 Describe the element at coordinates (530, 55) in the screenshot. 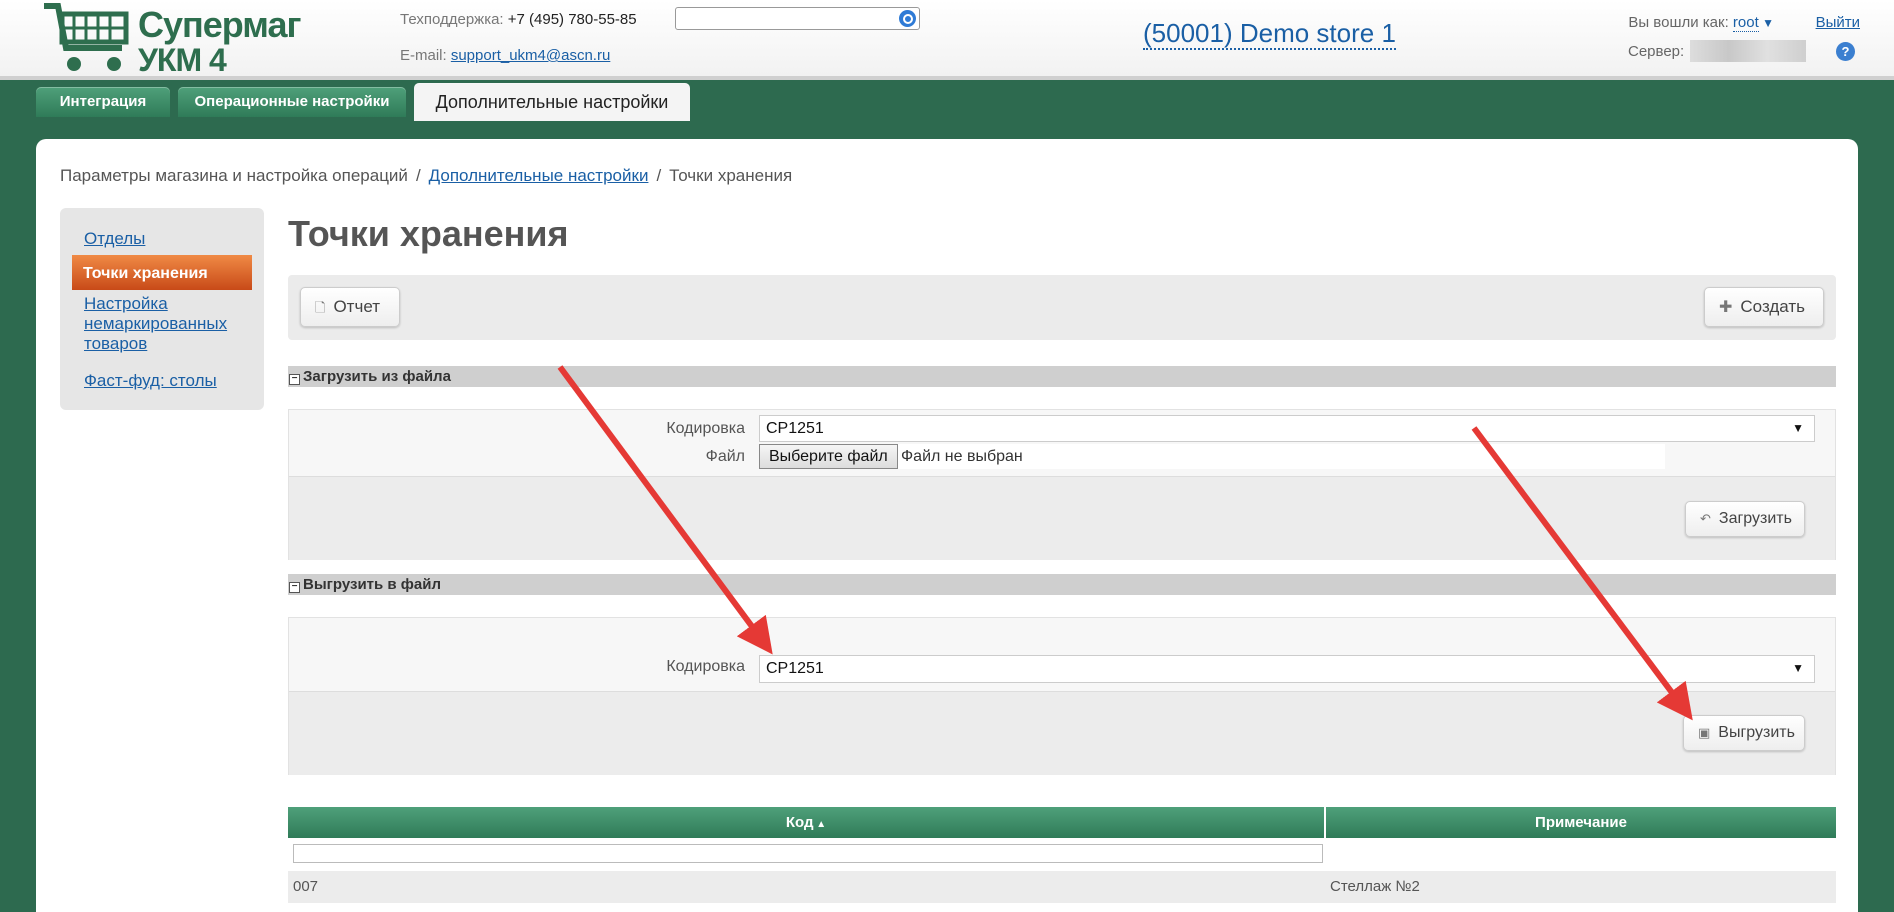

I see `email-link: support_ukm4@ascn.ru` at that location.